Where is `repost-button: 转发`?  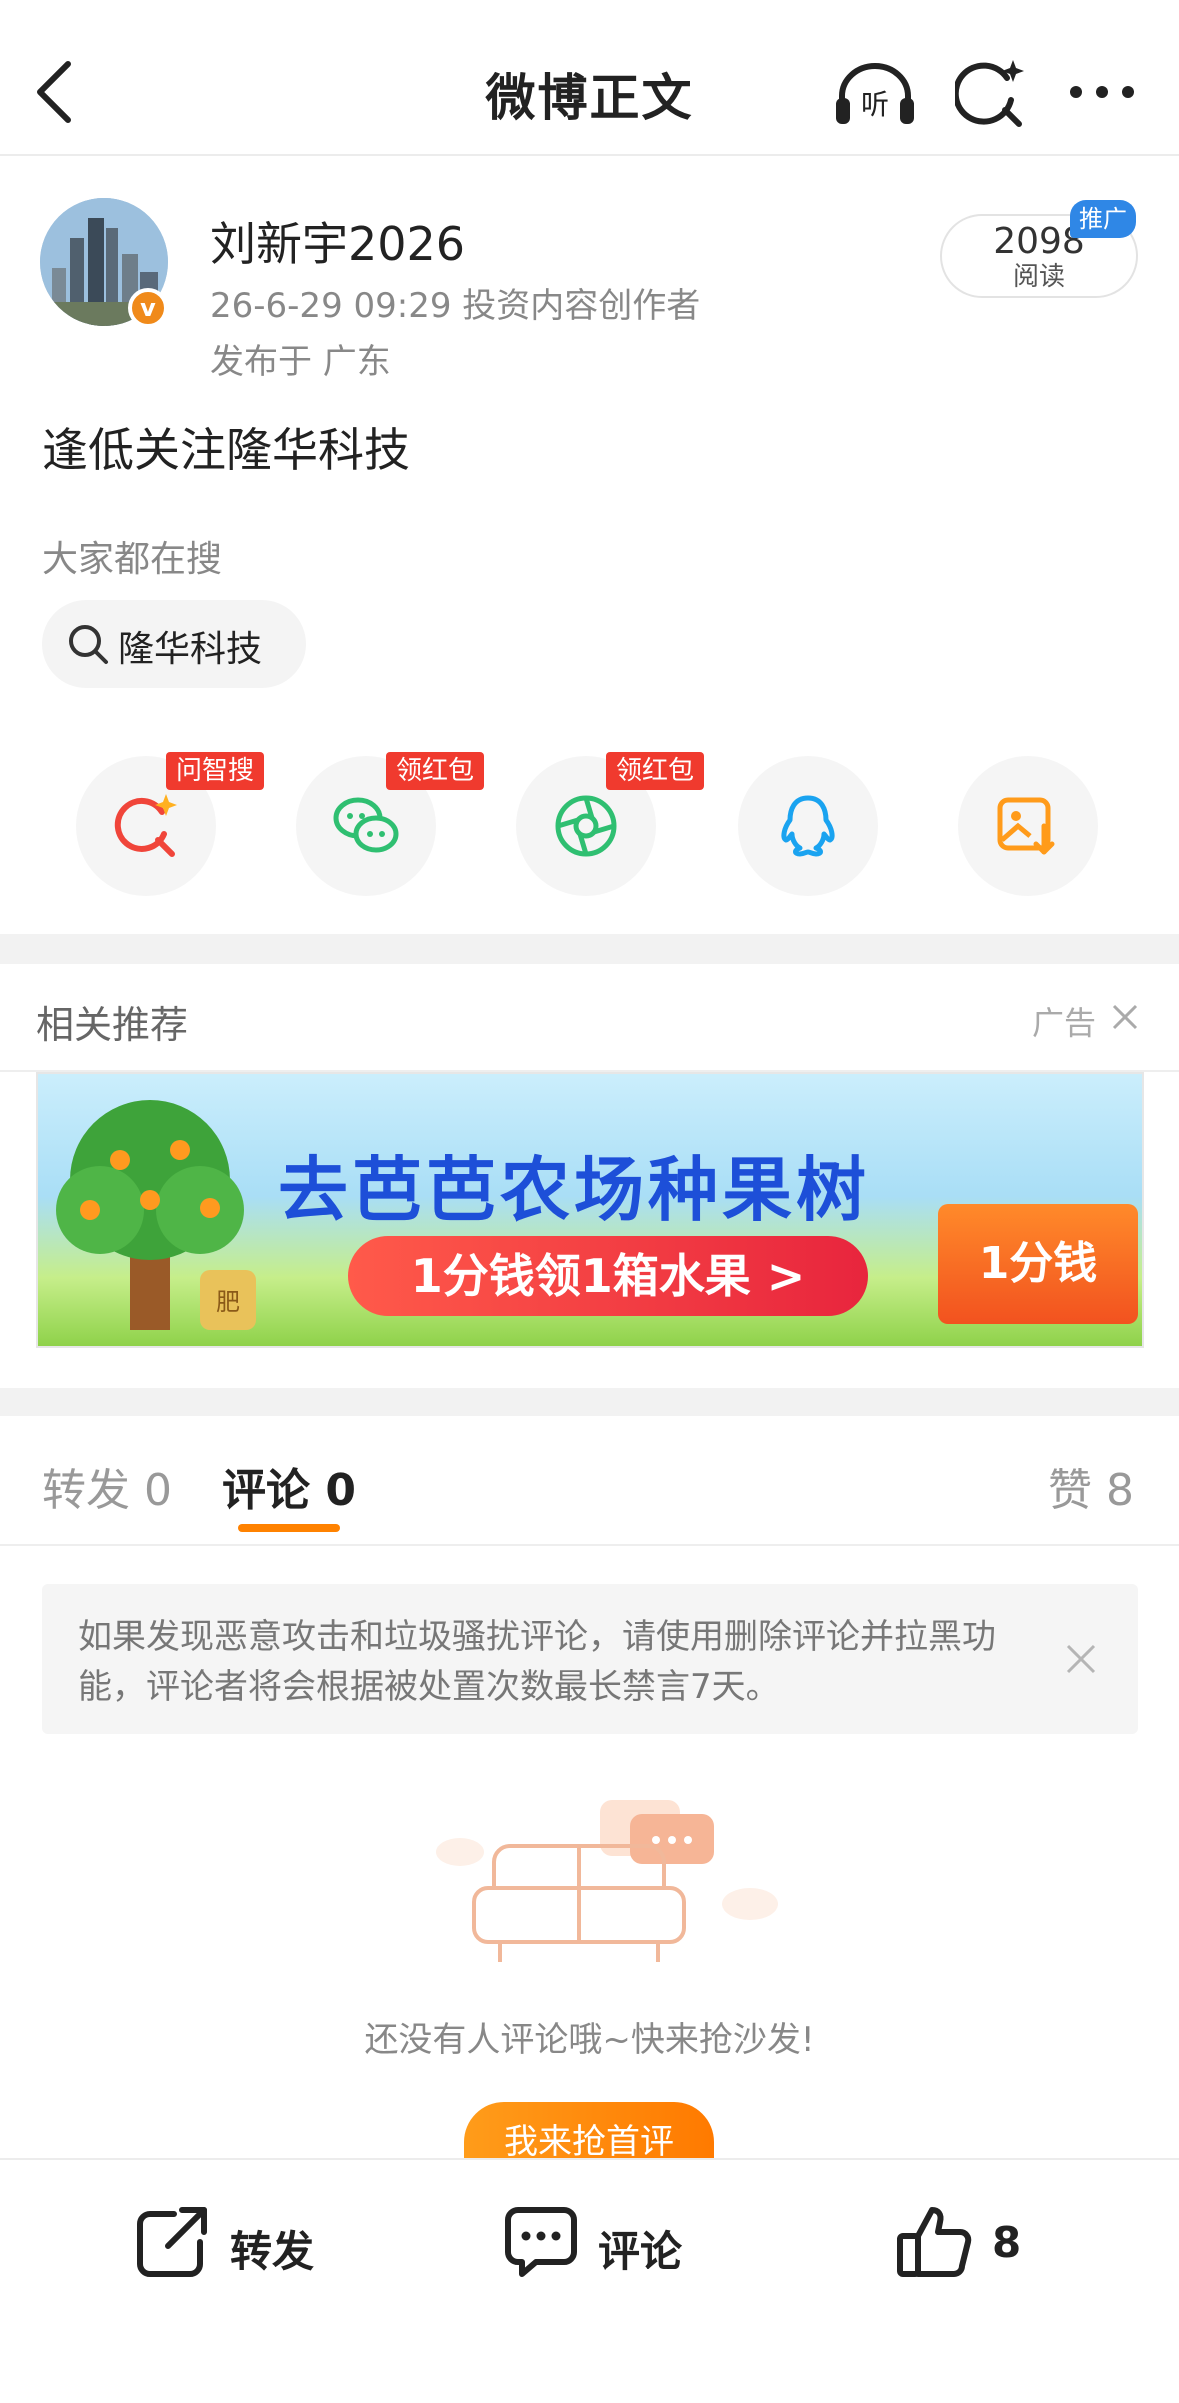 repost-button: 转发 is located at coordinates (234, 2242).